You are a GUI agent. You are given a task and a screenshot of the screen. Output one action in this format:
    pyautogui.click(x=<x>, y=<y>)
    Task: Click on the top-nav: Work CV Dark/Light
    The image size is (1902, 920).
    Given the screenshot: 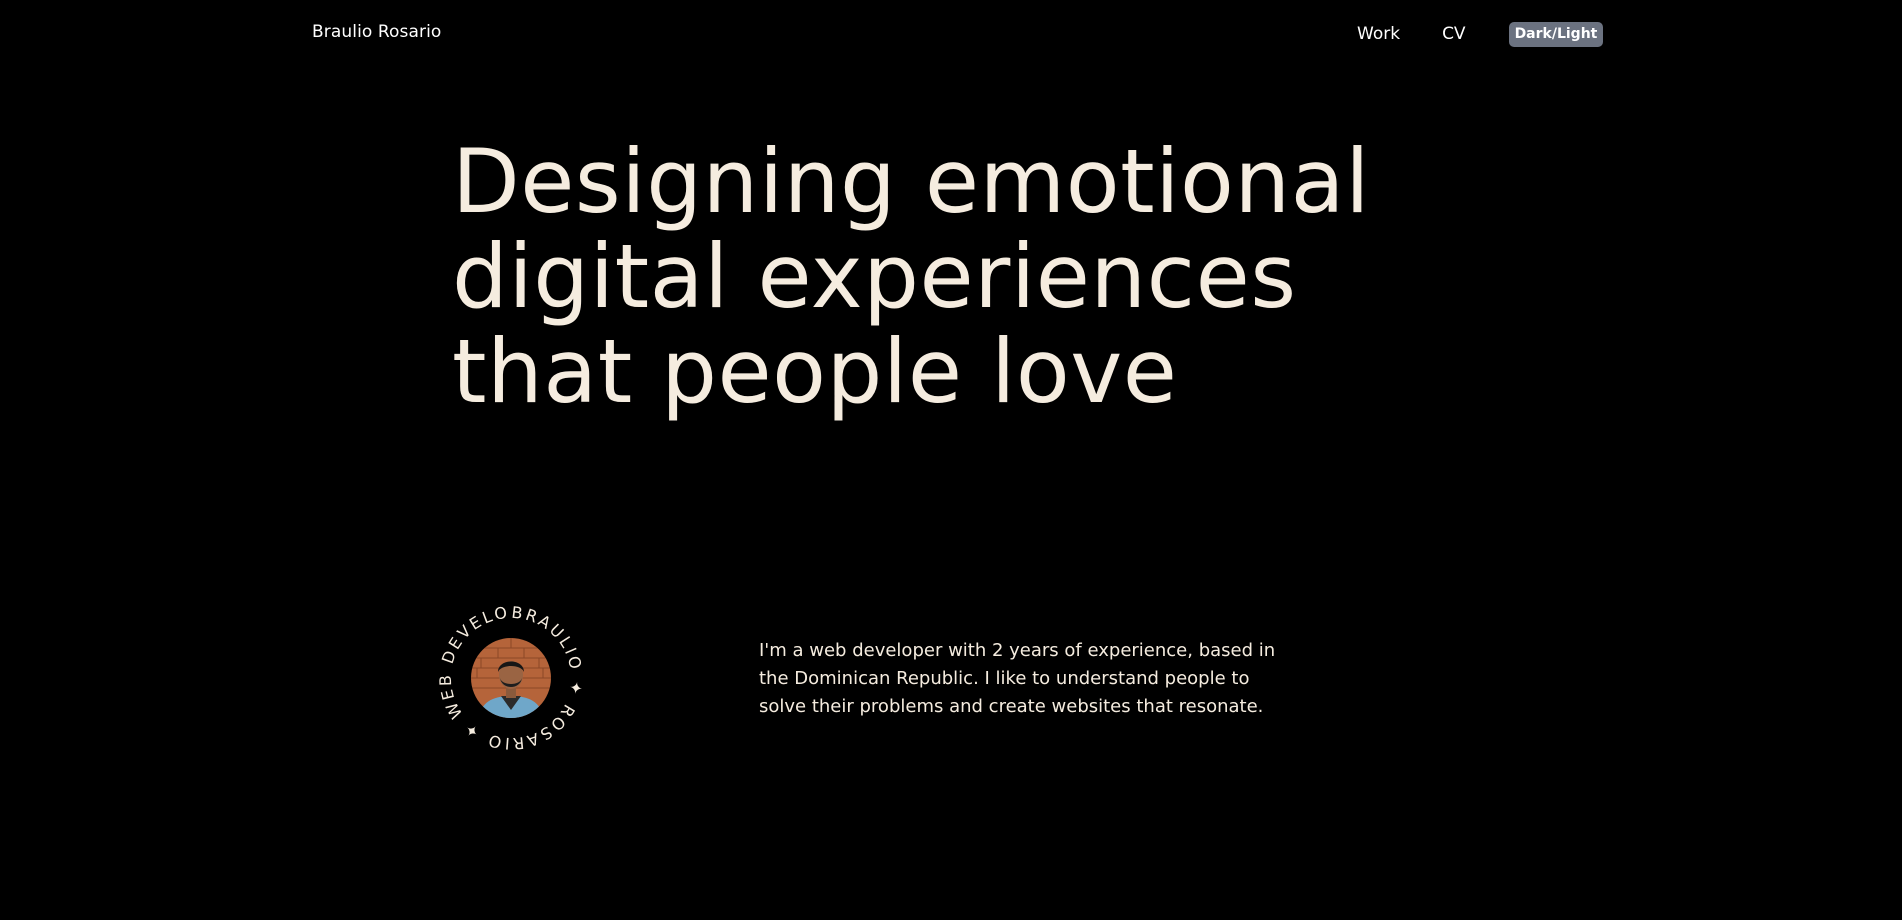 What is the action you would take?
    pyautogui.click(x=1474, y=34)
    